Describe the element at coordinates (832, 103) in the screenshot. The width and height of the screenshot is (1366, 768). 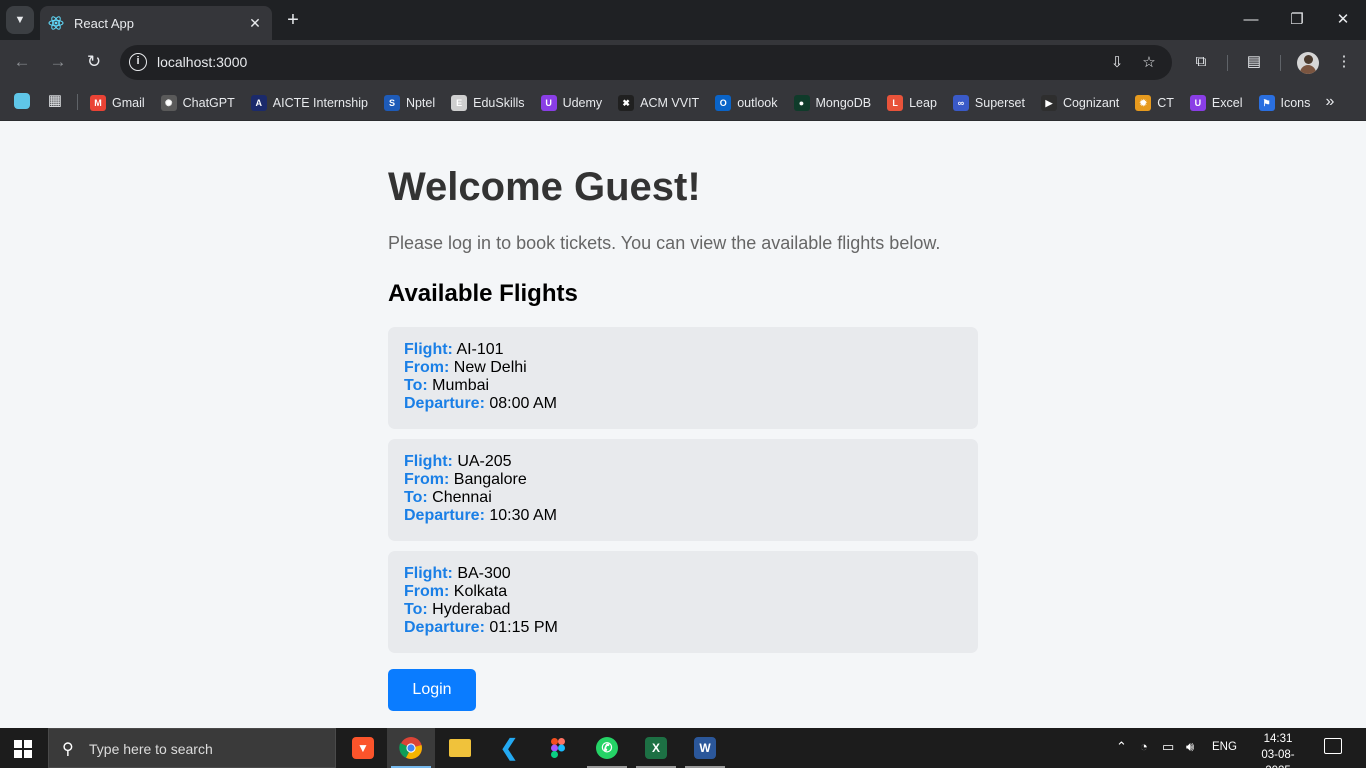
I see `bookmark-item: ● MongoDB` at that location.